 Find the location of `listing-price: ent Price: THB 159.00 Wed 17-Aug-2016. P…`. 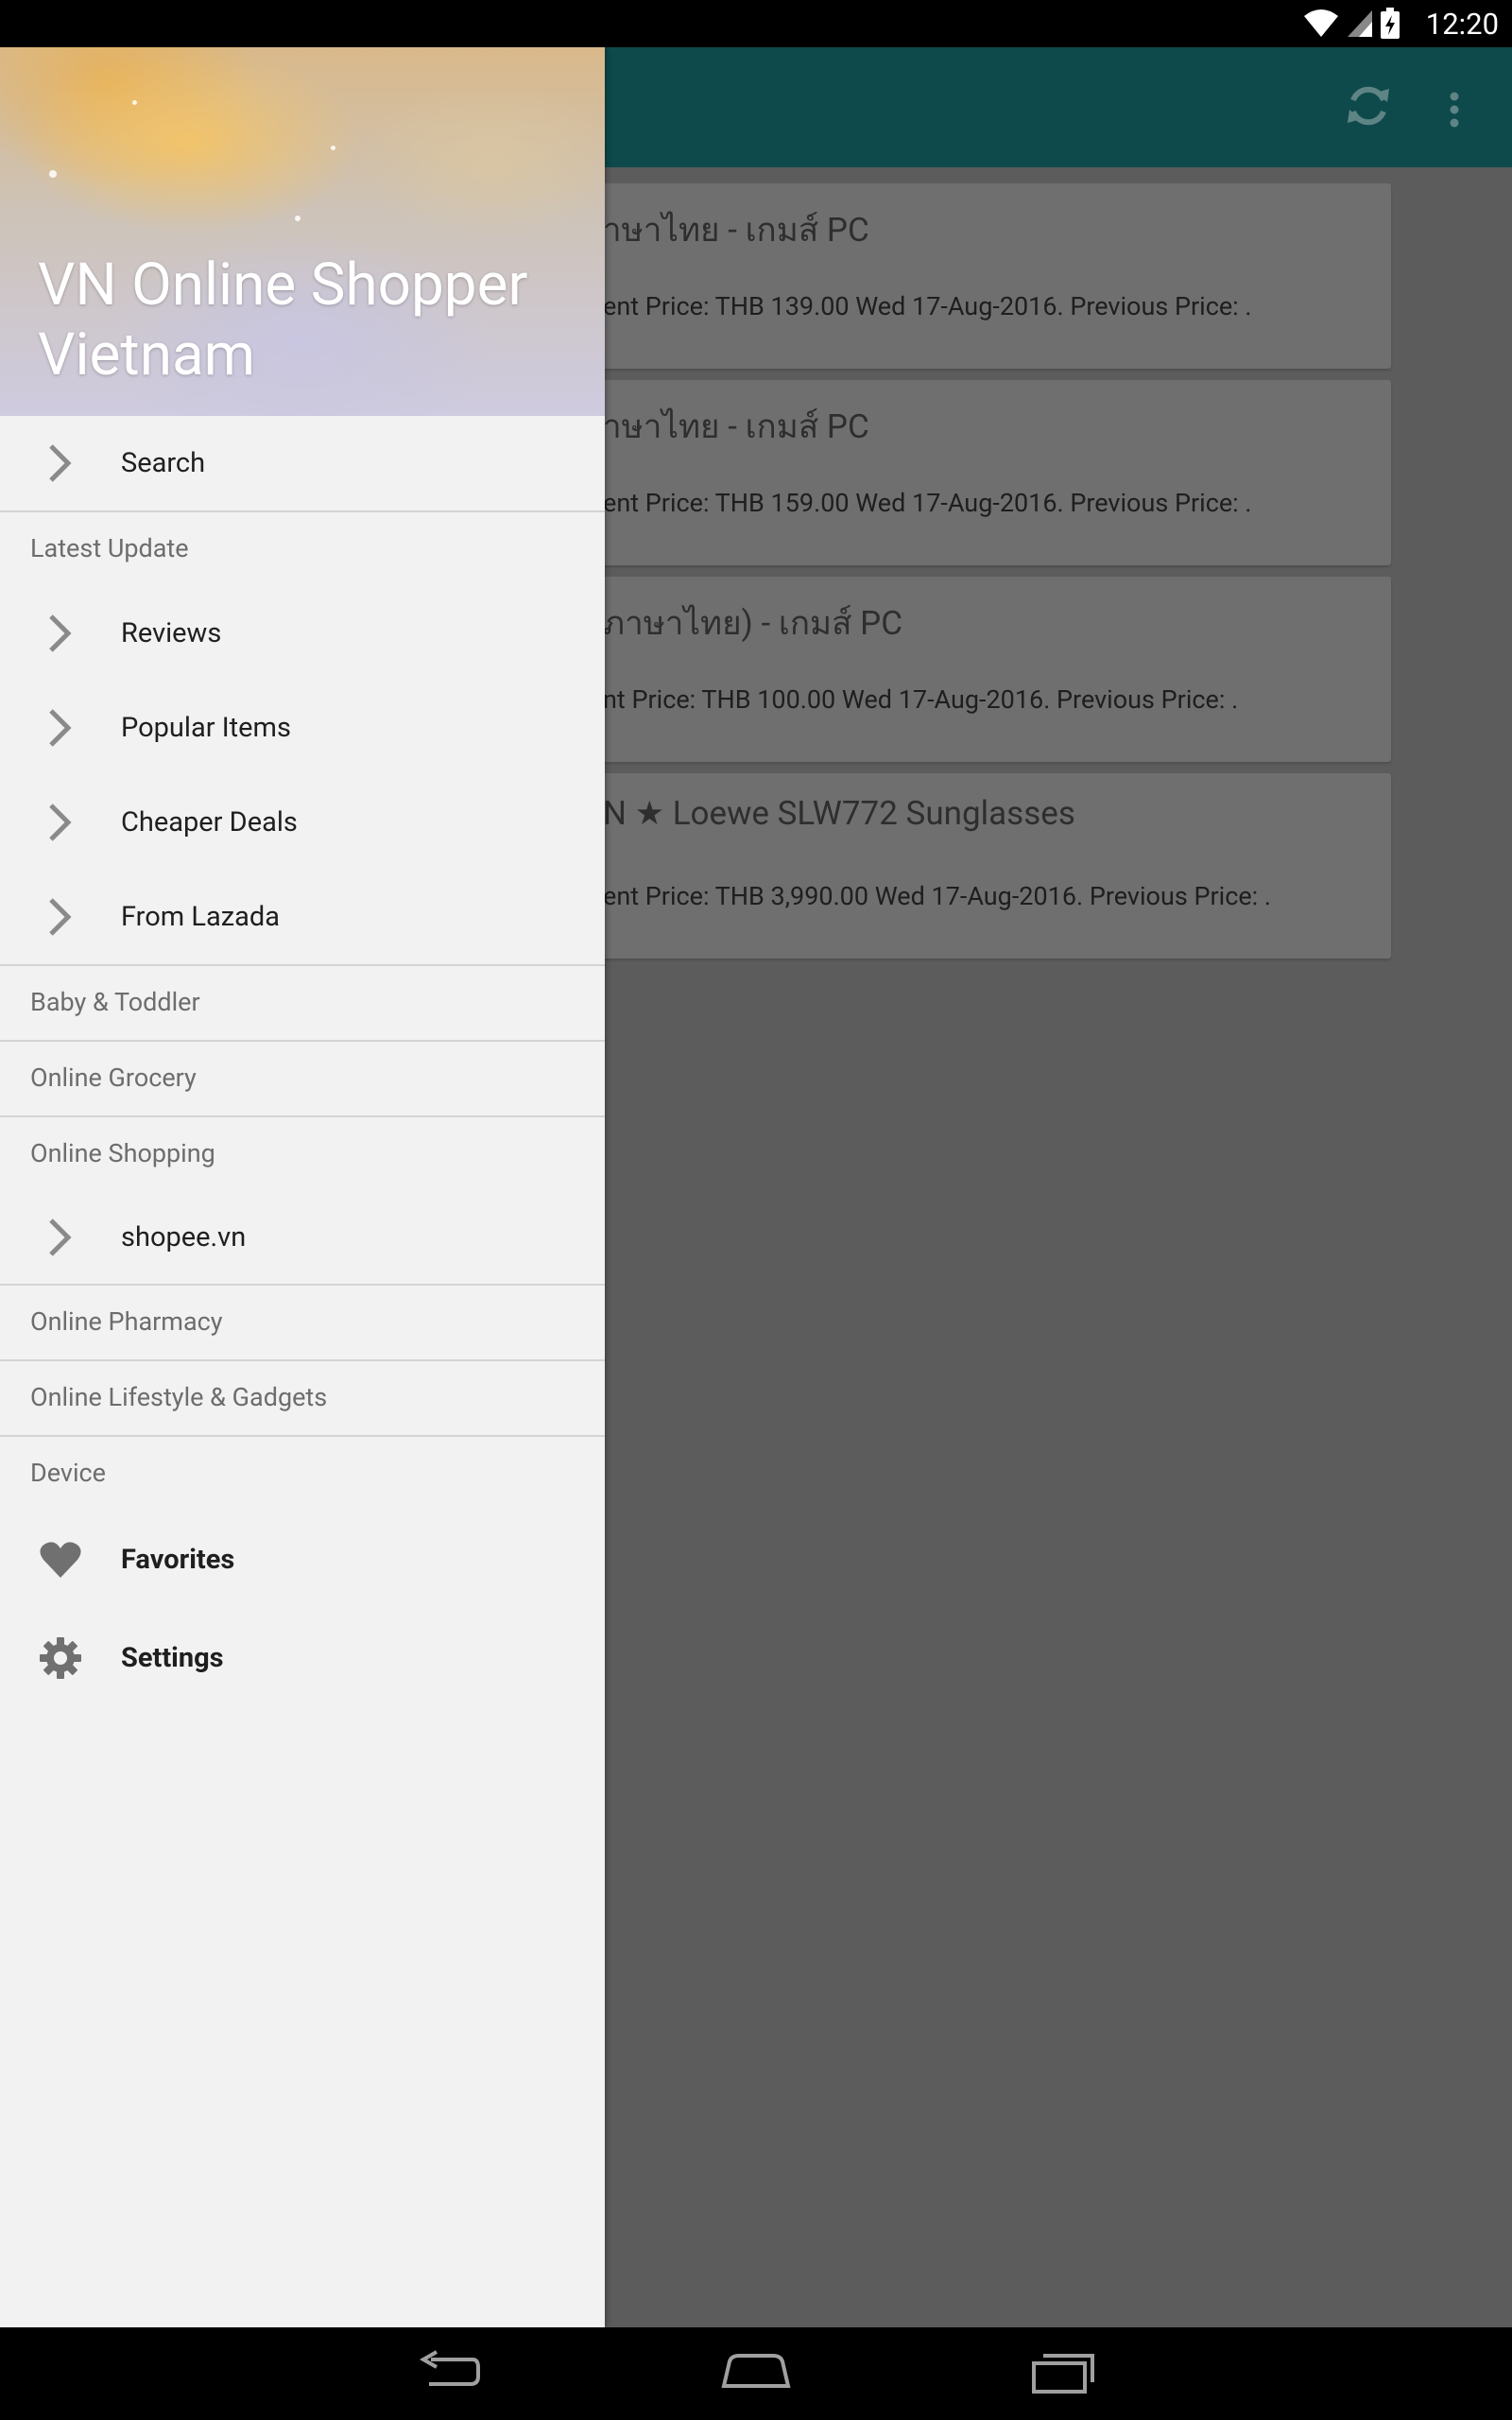

listing-price: ent Price: THB 159.00 Wed 17-Aug-2016. P… is located at coordinates (927, 503).